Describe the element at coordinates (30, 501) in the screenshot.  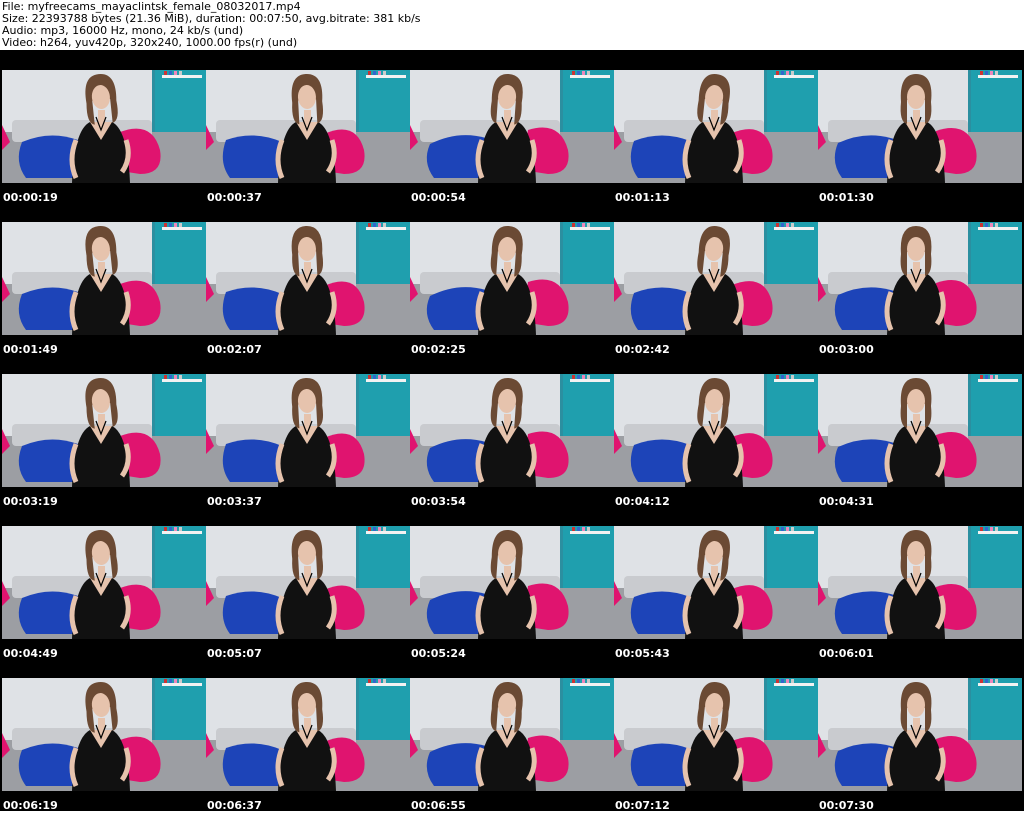
I see `thumbnail-timestamp: 00:03:19` at that location.